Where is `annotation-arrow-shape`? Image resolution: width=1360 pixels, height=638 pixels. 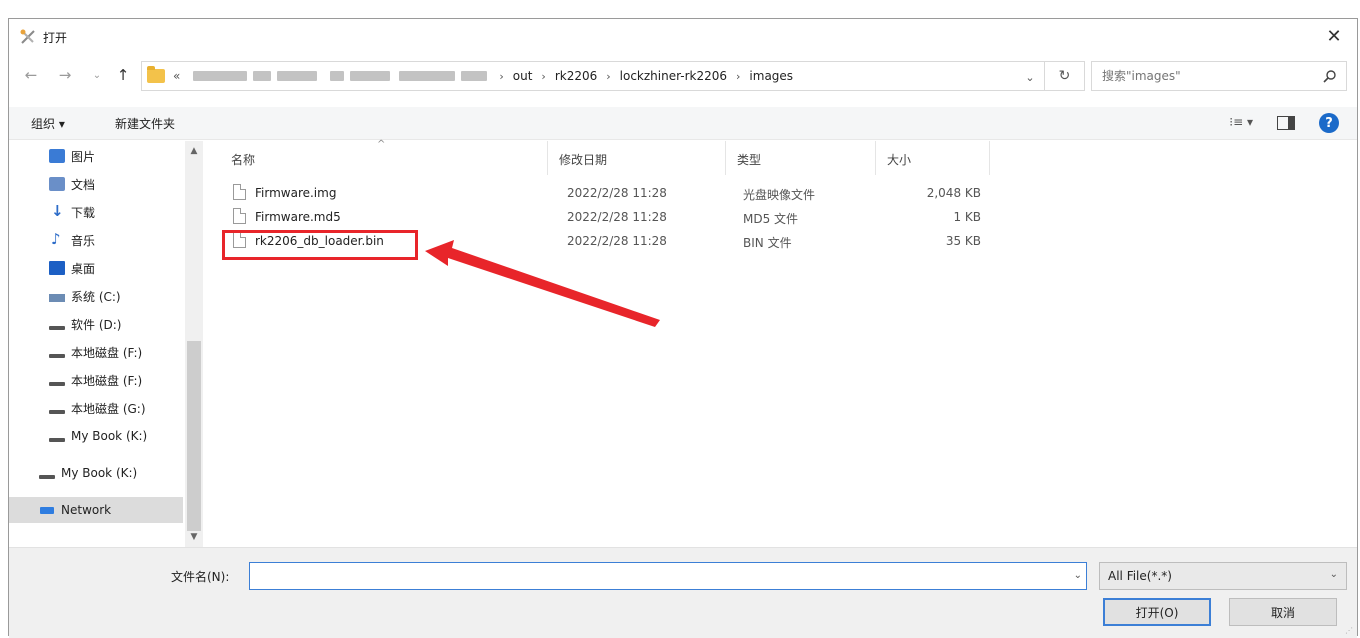
annotation-arrow-shape is located at coordinates (542, 283).